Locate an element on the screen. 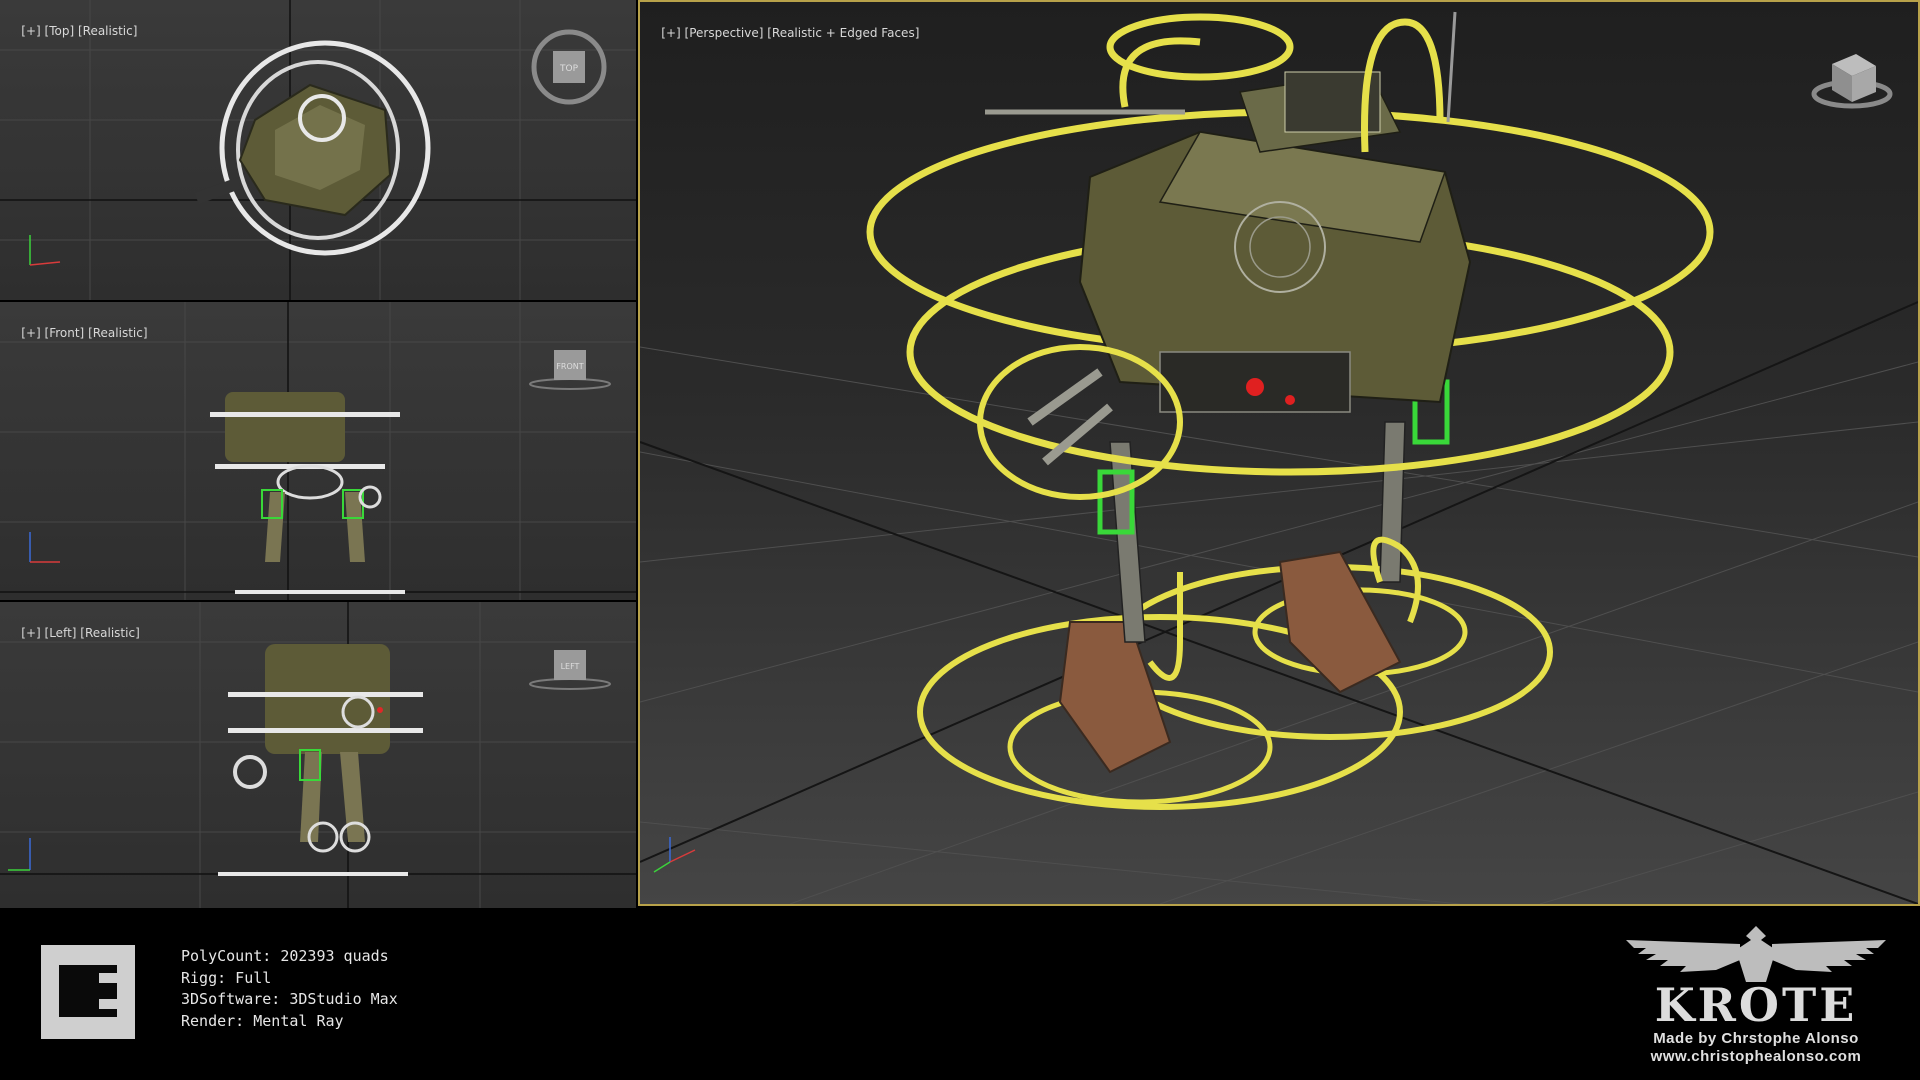  render-text: Render: Mental Ray is located at coordinates (262, 1020).